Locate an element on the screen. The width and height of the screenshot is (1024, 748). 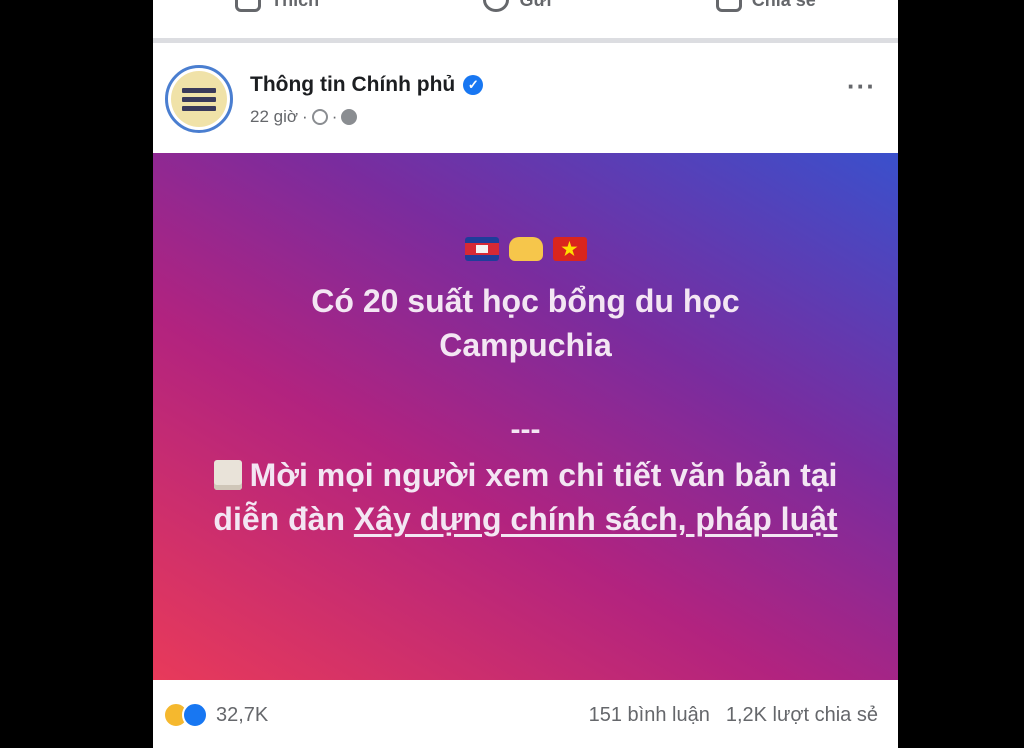
page-avatar is located at coordinates (199, 99).